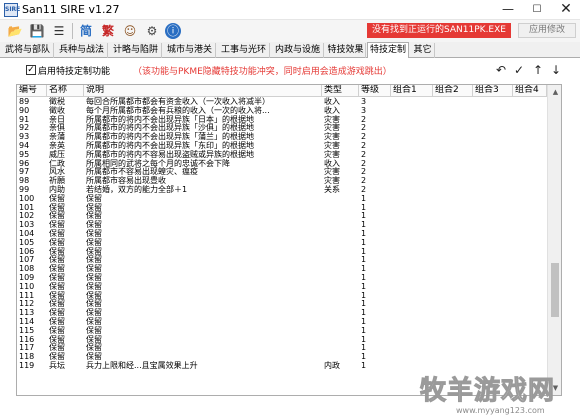 The image size is (580, 420). Describe the element at coordinates (555, 290) in the screenshot. I see `scroll-thumb` at that location.